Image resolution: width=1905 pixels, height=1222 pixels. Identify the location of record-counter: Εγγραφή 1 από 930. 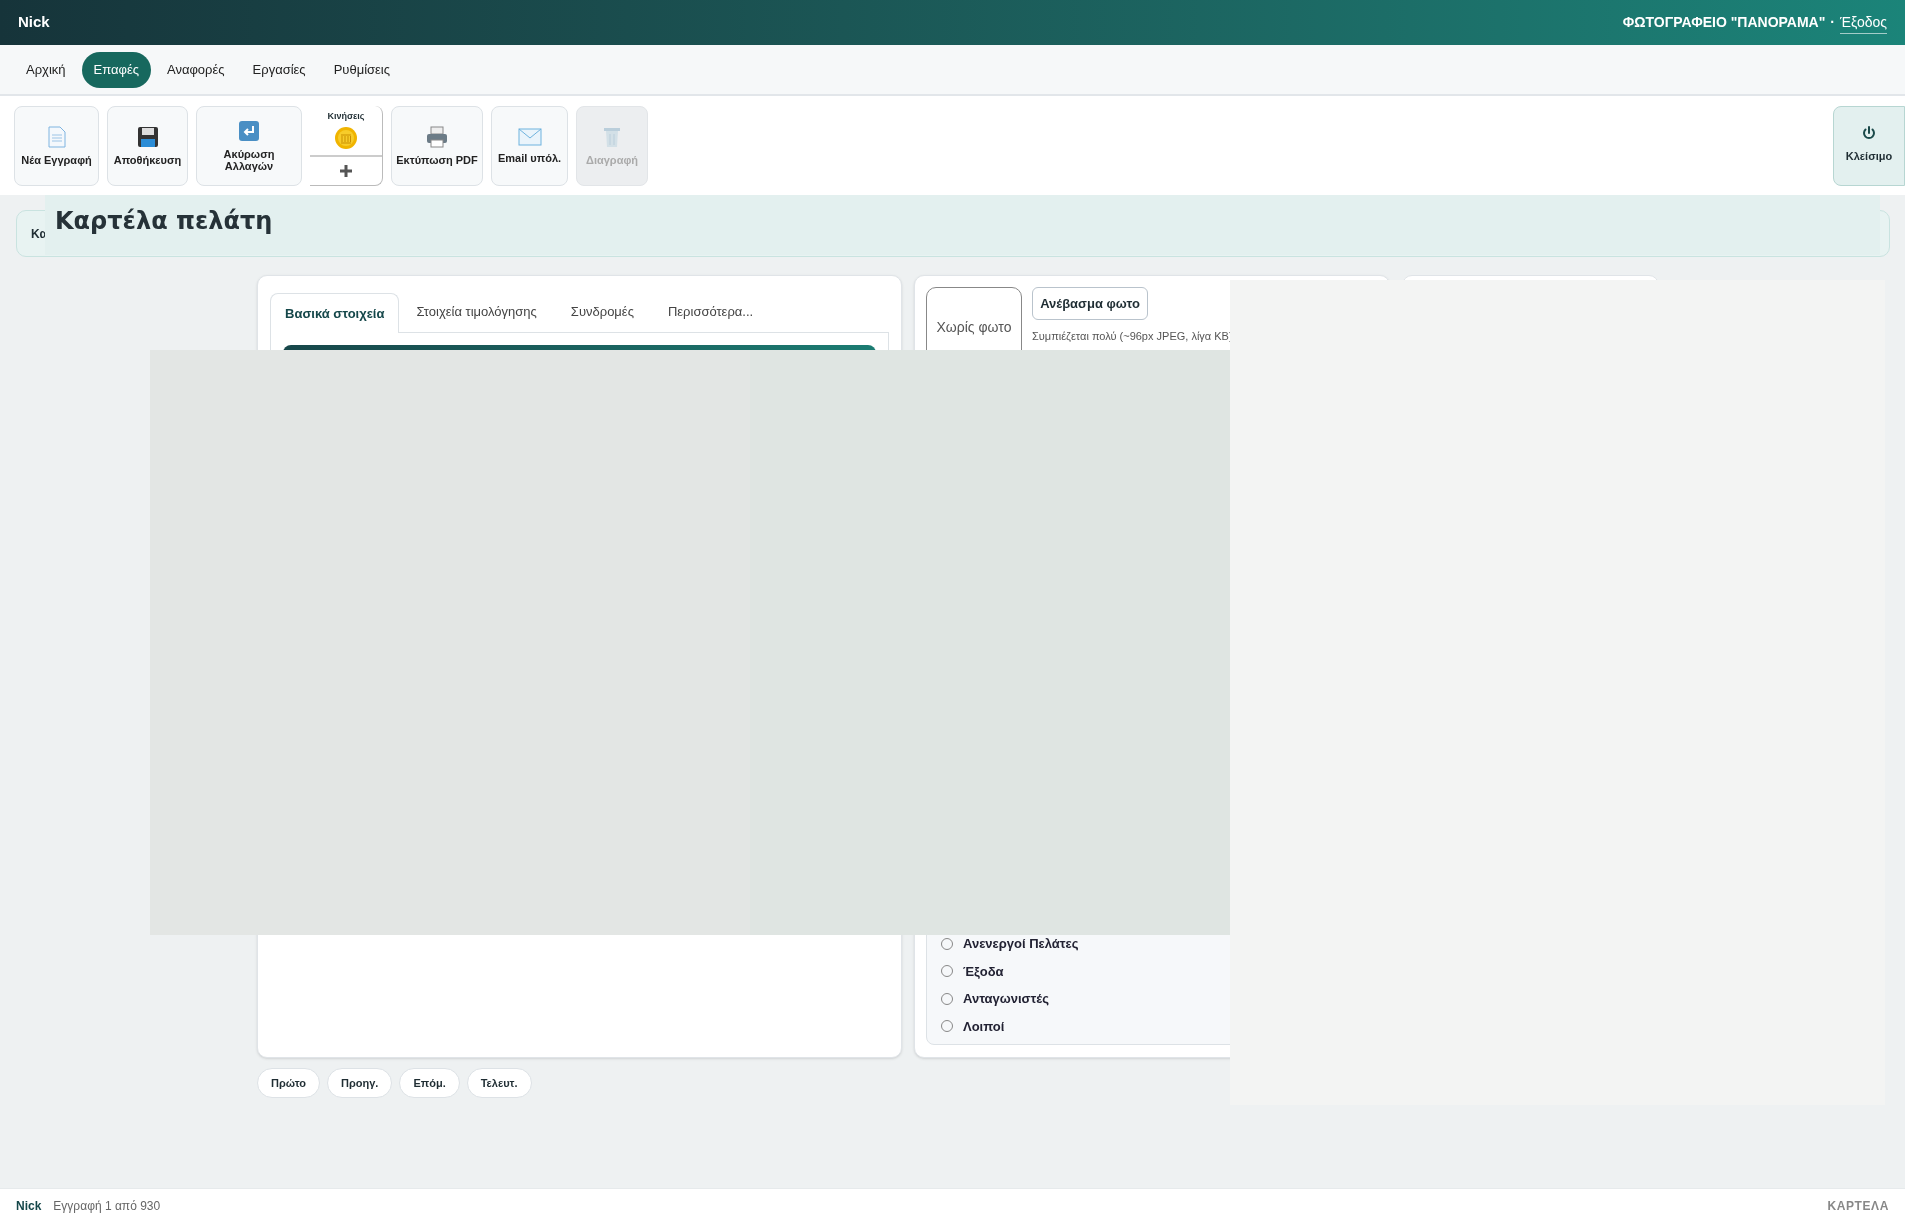
(107, 1206).